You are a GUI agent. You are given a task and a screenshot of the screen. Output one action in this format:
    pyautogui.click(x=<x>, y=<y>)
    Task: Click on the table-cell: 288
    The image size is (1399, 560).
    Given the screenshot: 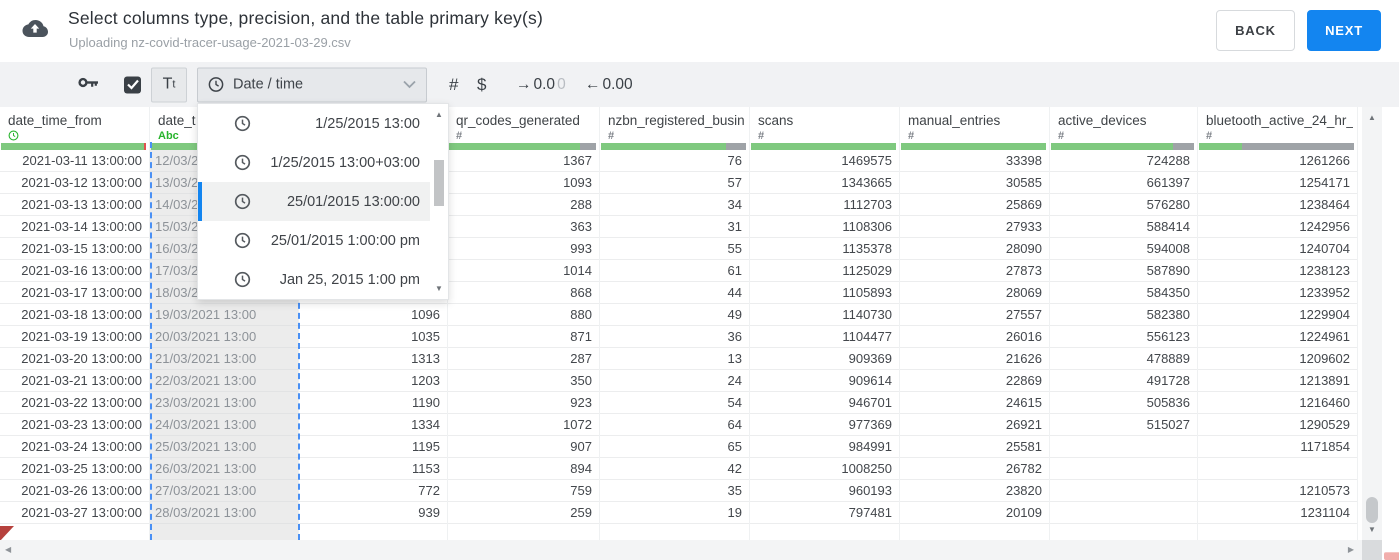 What is the action you would take?
    pyautogui.click(x=523, y=205)
    